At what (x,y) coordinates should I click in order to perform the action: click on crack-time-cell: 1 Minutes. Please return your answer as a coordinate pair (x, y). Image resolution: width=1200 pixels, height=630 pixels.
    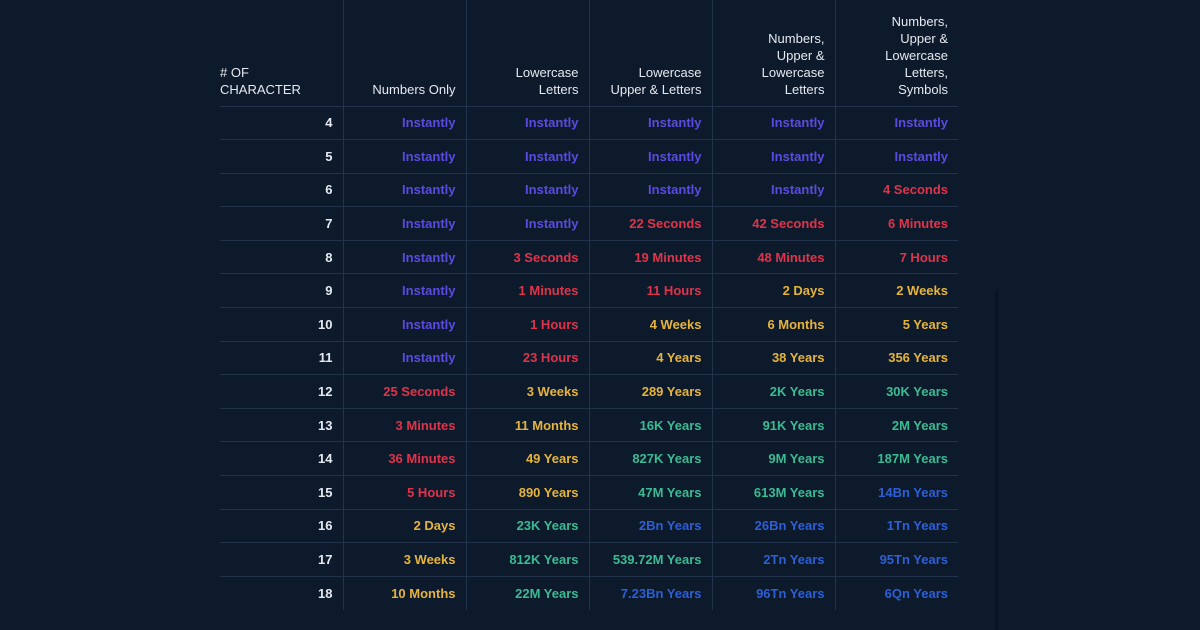
    Looking at the image, I should click on (527, 290).